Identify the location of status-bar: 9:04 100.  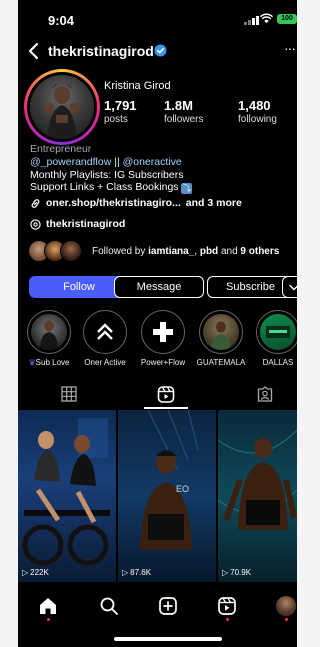
(157, 20).